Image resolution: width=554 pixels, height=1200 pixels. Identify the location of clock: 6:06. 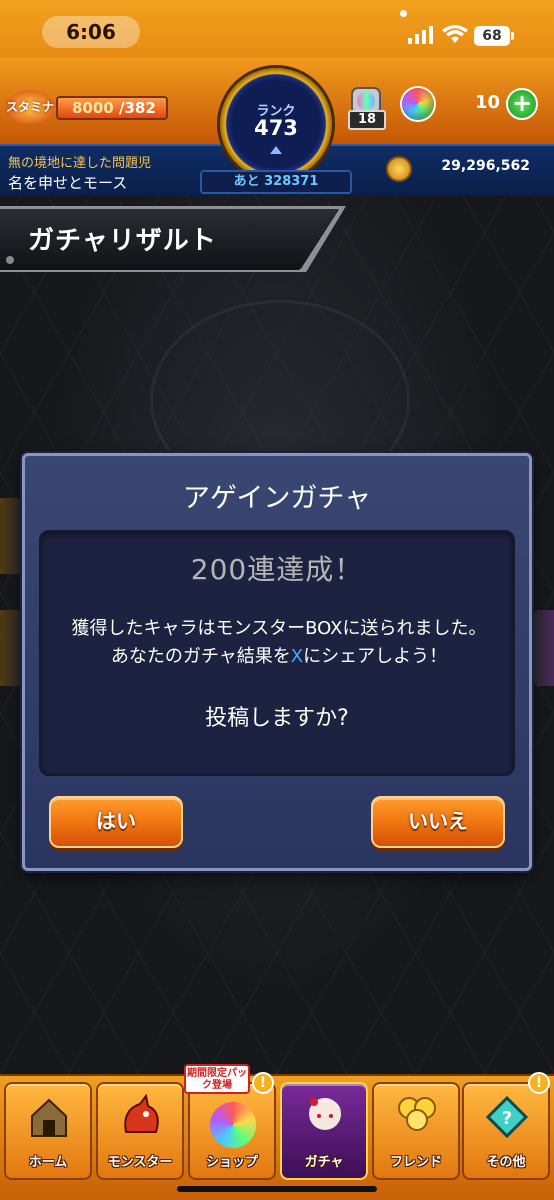
(91, 32).